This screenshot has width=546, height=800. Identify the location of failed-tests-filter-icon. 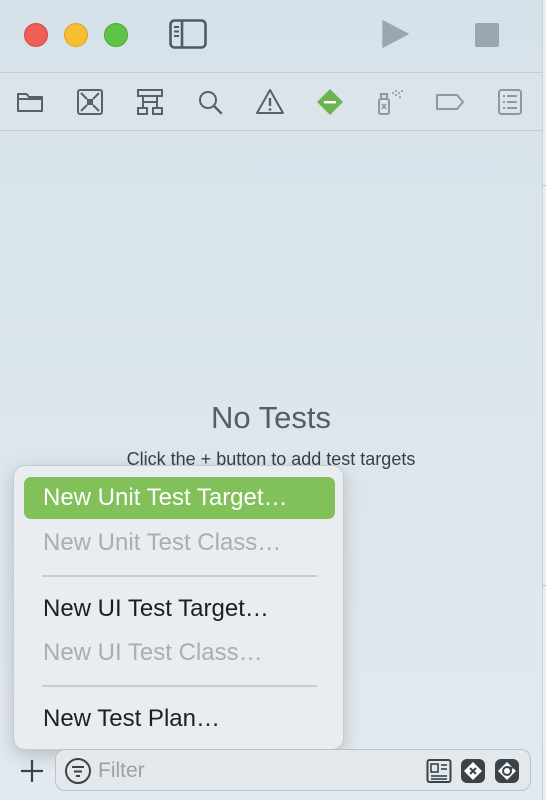
(473, 771).